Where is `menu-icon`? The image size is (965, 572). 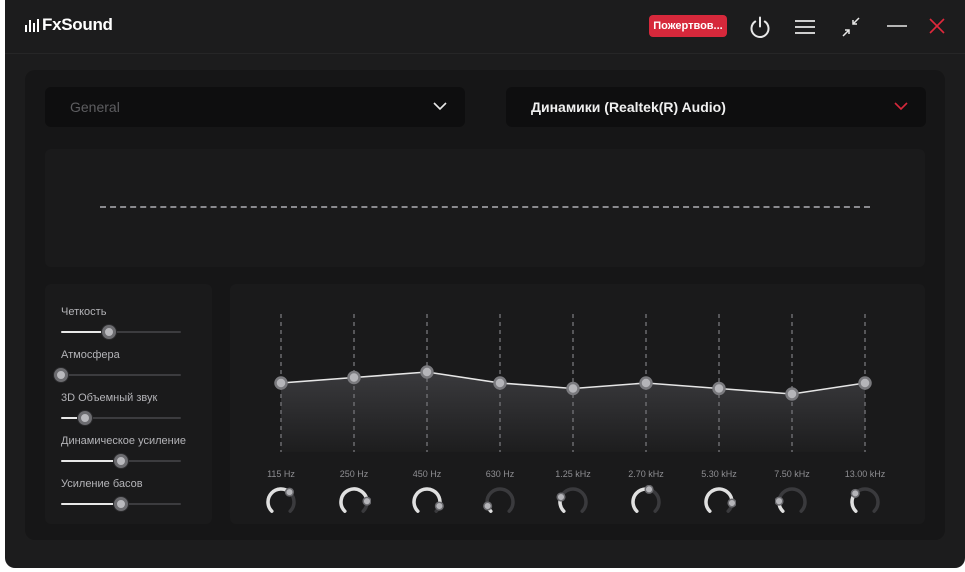 menu-icon is located at coordinates (805, 27).